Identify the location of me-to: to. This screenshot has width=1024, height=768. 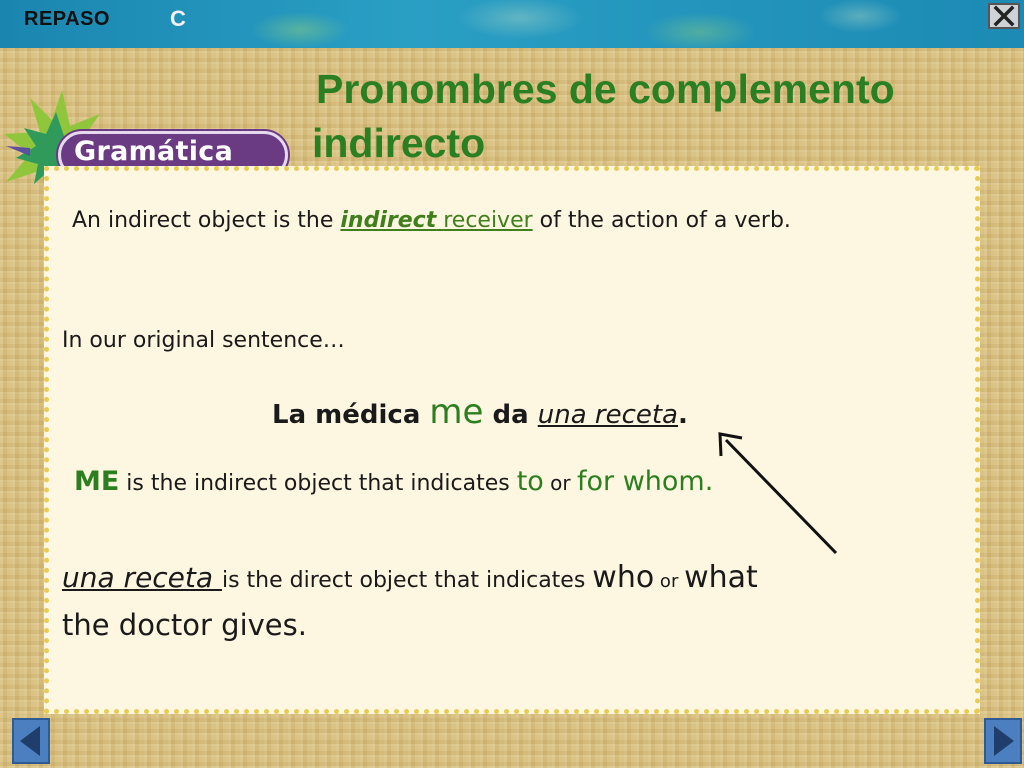
(530, 481).